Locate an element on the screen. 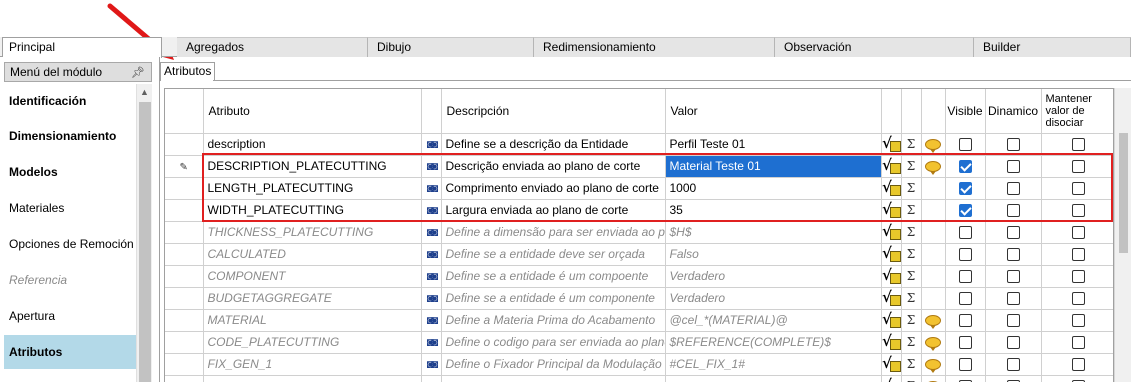  grid-scroll-thumb is located at coordinates (1123, 193).